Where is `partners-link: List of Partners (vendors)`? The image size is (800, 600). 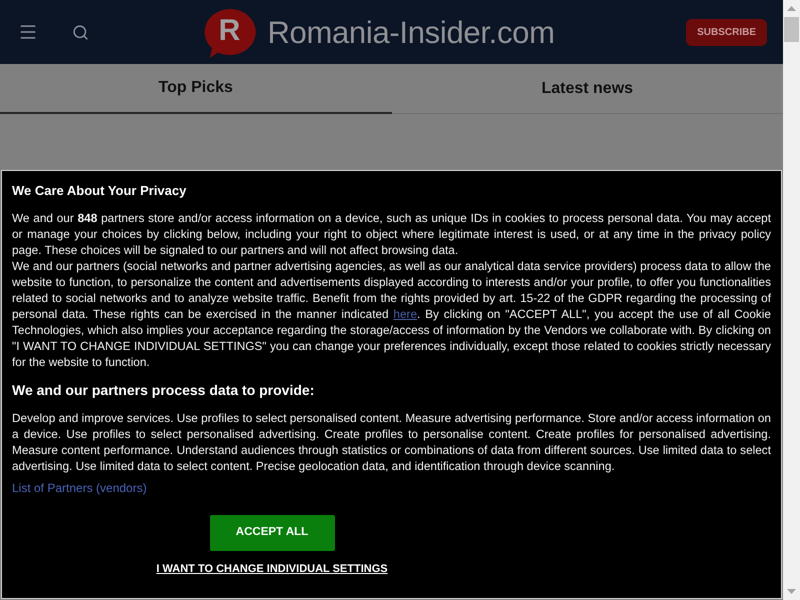
partners-link: List of Partners (vendors) is located at coordinates (79, 488).